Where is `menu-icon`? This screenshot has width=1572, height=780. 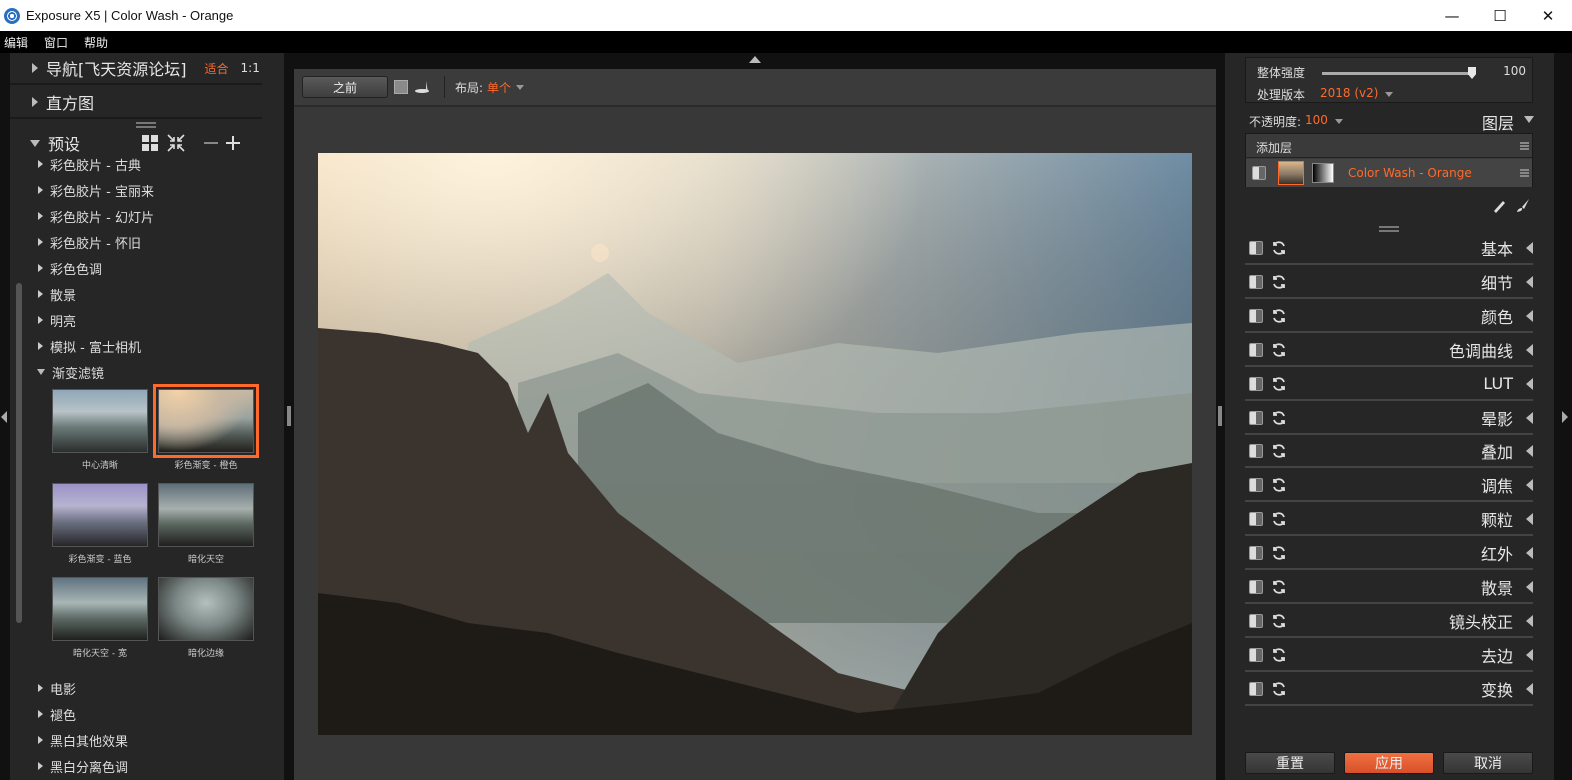 menu-icon is located at coordinates (1524, 173).